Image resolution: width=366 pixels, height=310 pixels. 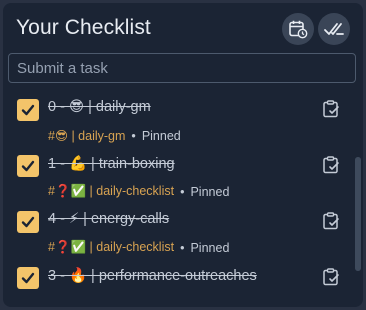 I want to click on list-item: 3 - 🔥 | performance-outreaches, so click(x=175, y=276).